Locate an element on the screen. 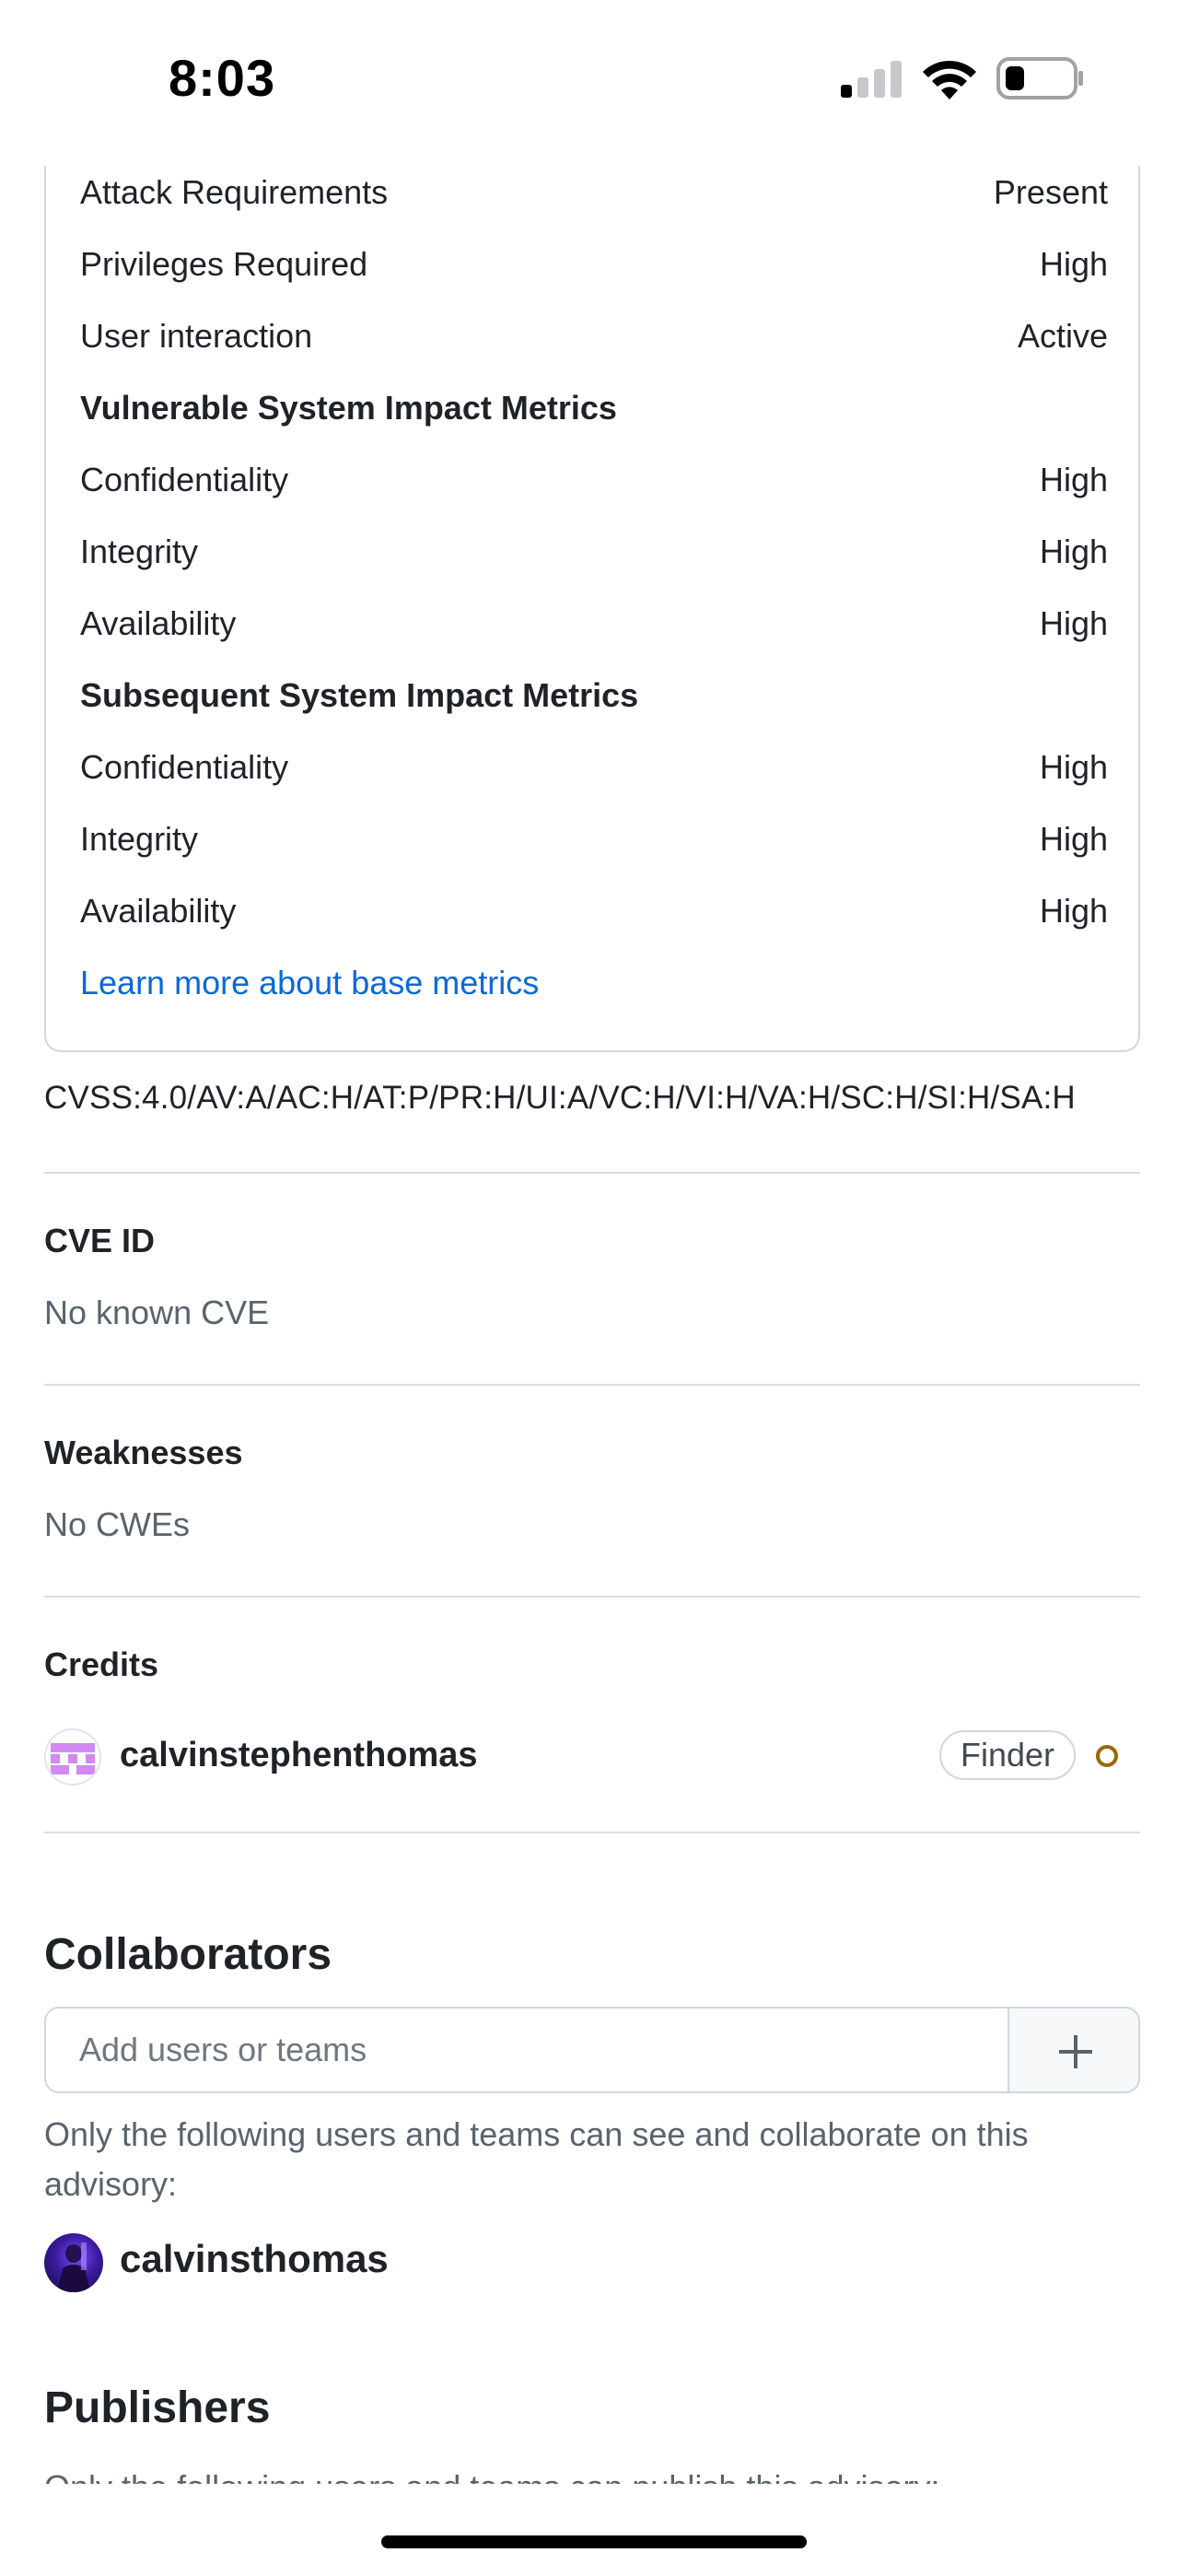 The height and width of the screenshot is (2576, 1188). status-bar: 8:03 is located at coordinates (594, 83).